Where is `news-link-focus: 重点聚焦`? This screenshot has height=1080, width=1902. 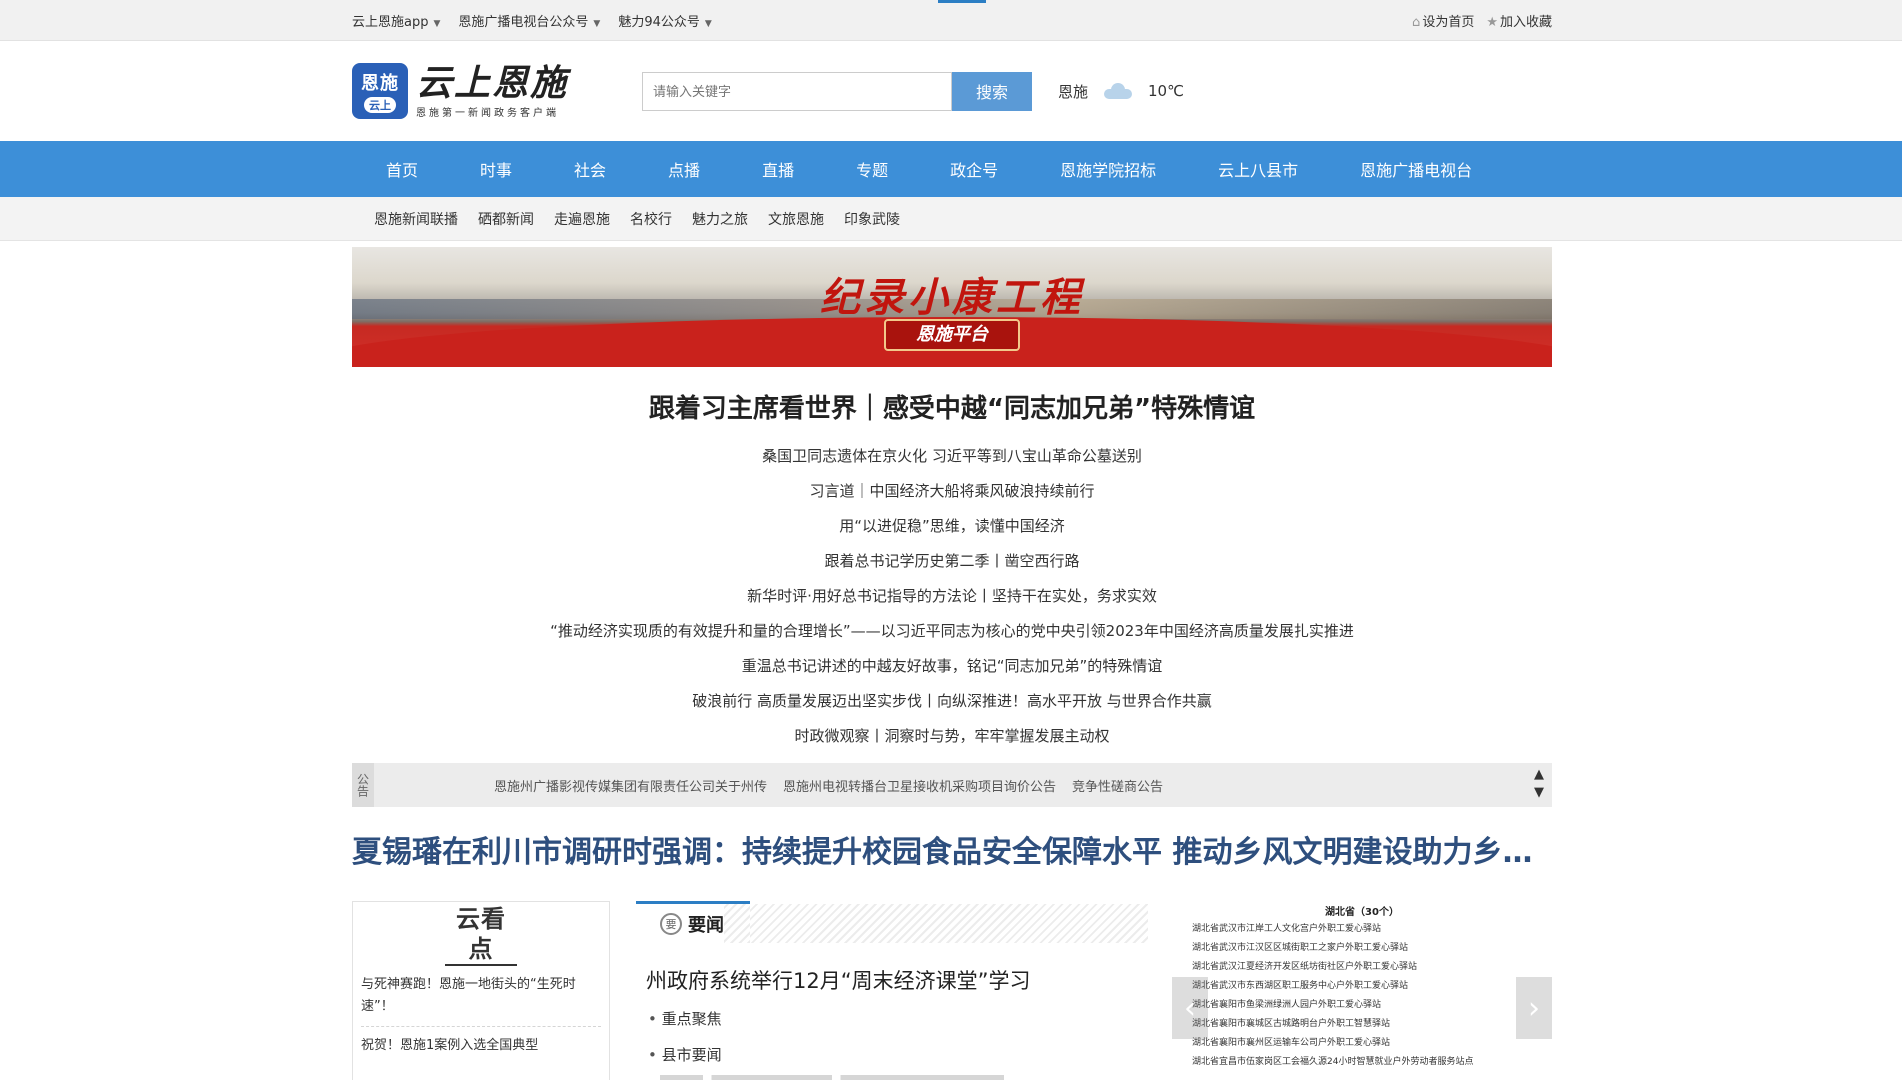 news-link-focus: 重点聚焦 is located at coordinates (898, 1019).